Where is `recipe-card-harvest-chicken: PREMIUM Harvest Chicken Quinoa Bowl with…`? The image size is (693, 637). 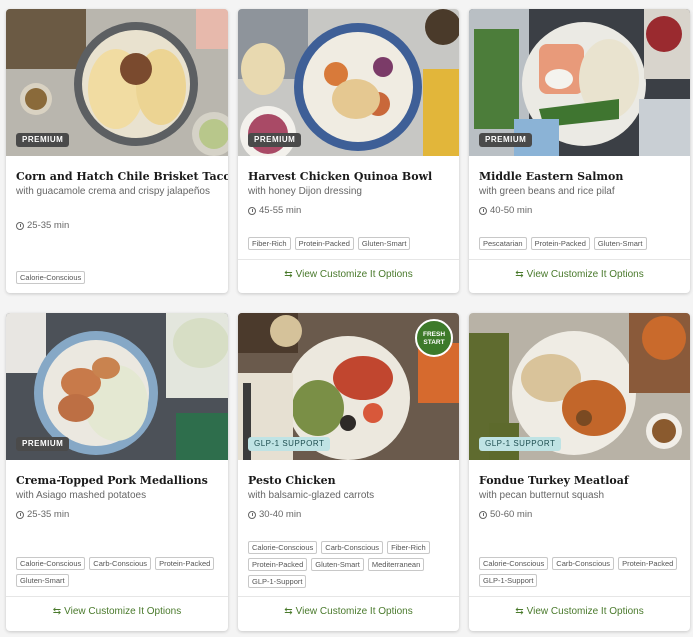
recipe-card-harvest-chicken: PREMIUM Harvest Chicken Quinoa Bowl with… is located at coordinates (348, 151).